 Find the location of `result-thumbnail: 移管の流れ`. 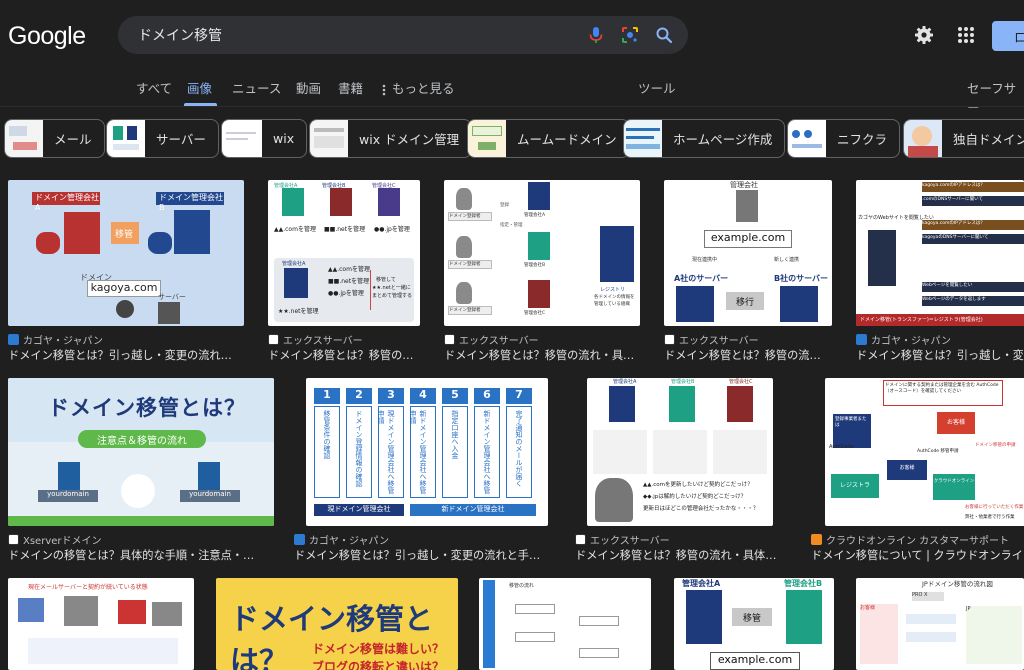

result-thumbnail: 移管の流れ is located at coordinates (565, 624).